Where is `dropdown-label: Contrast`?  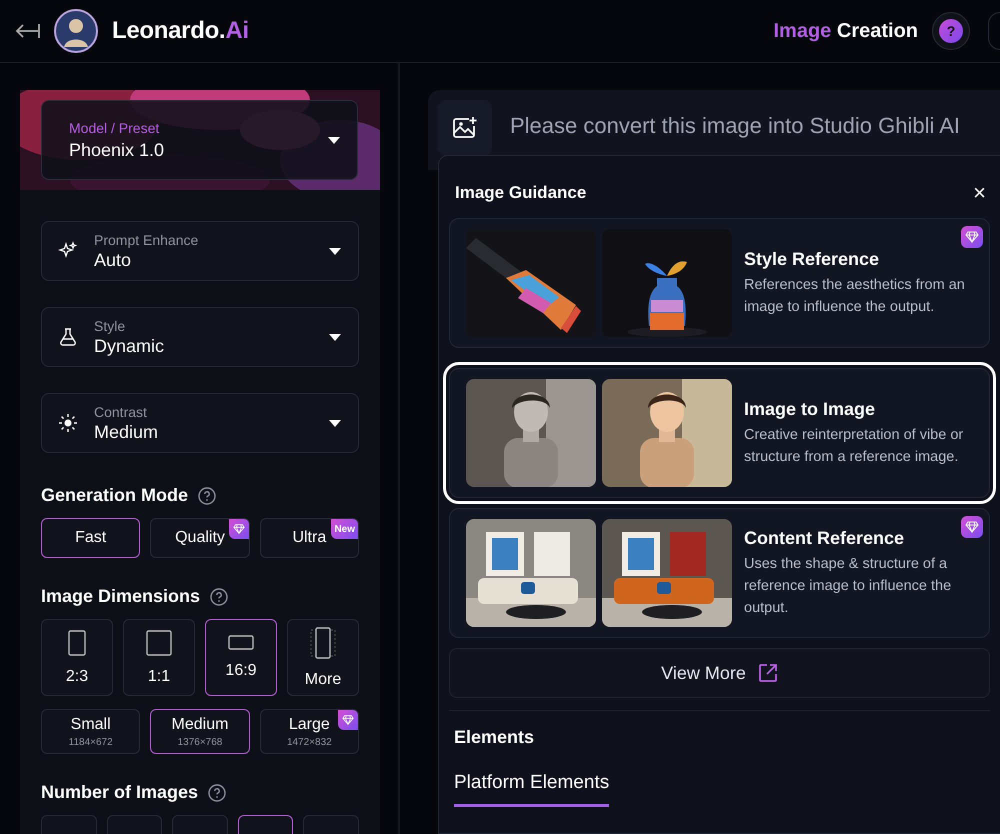
dropdown-label: Contrast is located at coordinates (121, 412).